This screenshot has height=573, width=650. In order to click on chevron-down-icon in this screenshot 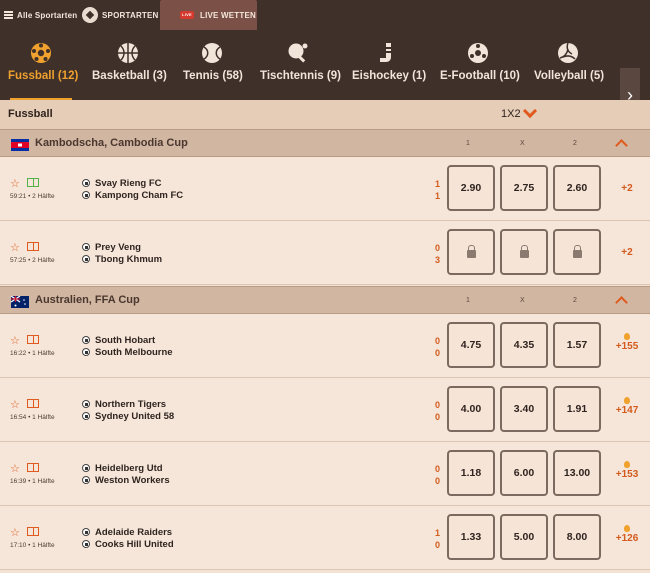, I will do `click(530, 111)`.